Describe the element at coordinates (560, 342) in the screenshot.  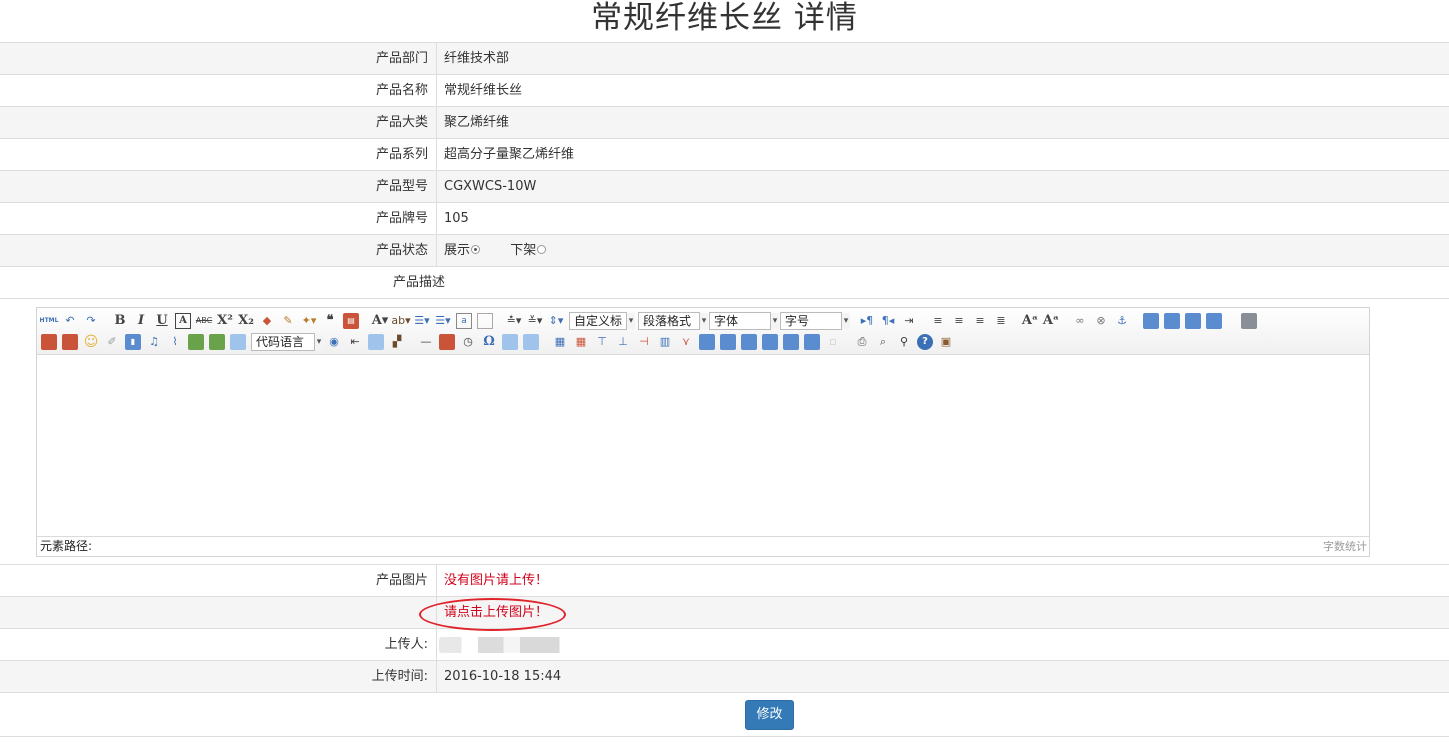
I see `inserttable-icon: ▦` at that location.